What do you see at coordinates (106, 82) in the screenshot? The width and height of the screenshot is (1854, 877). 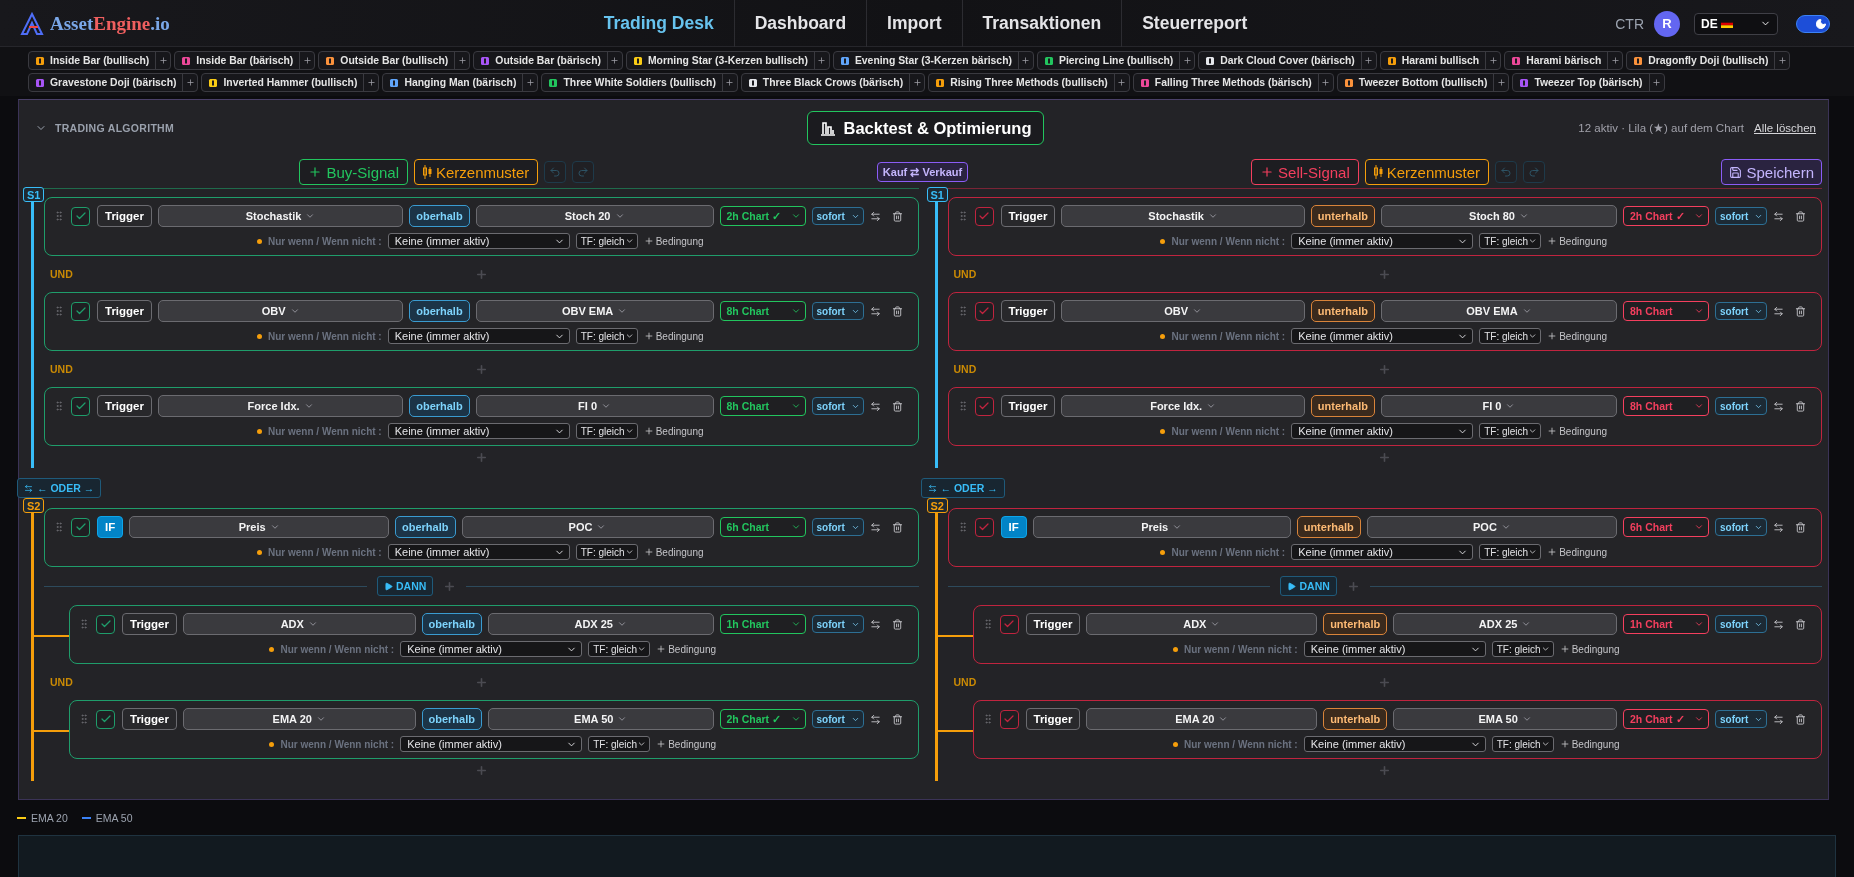 I see `pattern-button: Gravestone Doji (bärisch)` at bounding box center [106, 82].